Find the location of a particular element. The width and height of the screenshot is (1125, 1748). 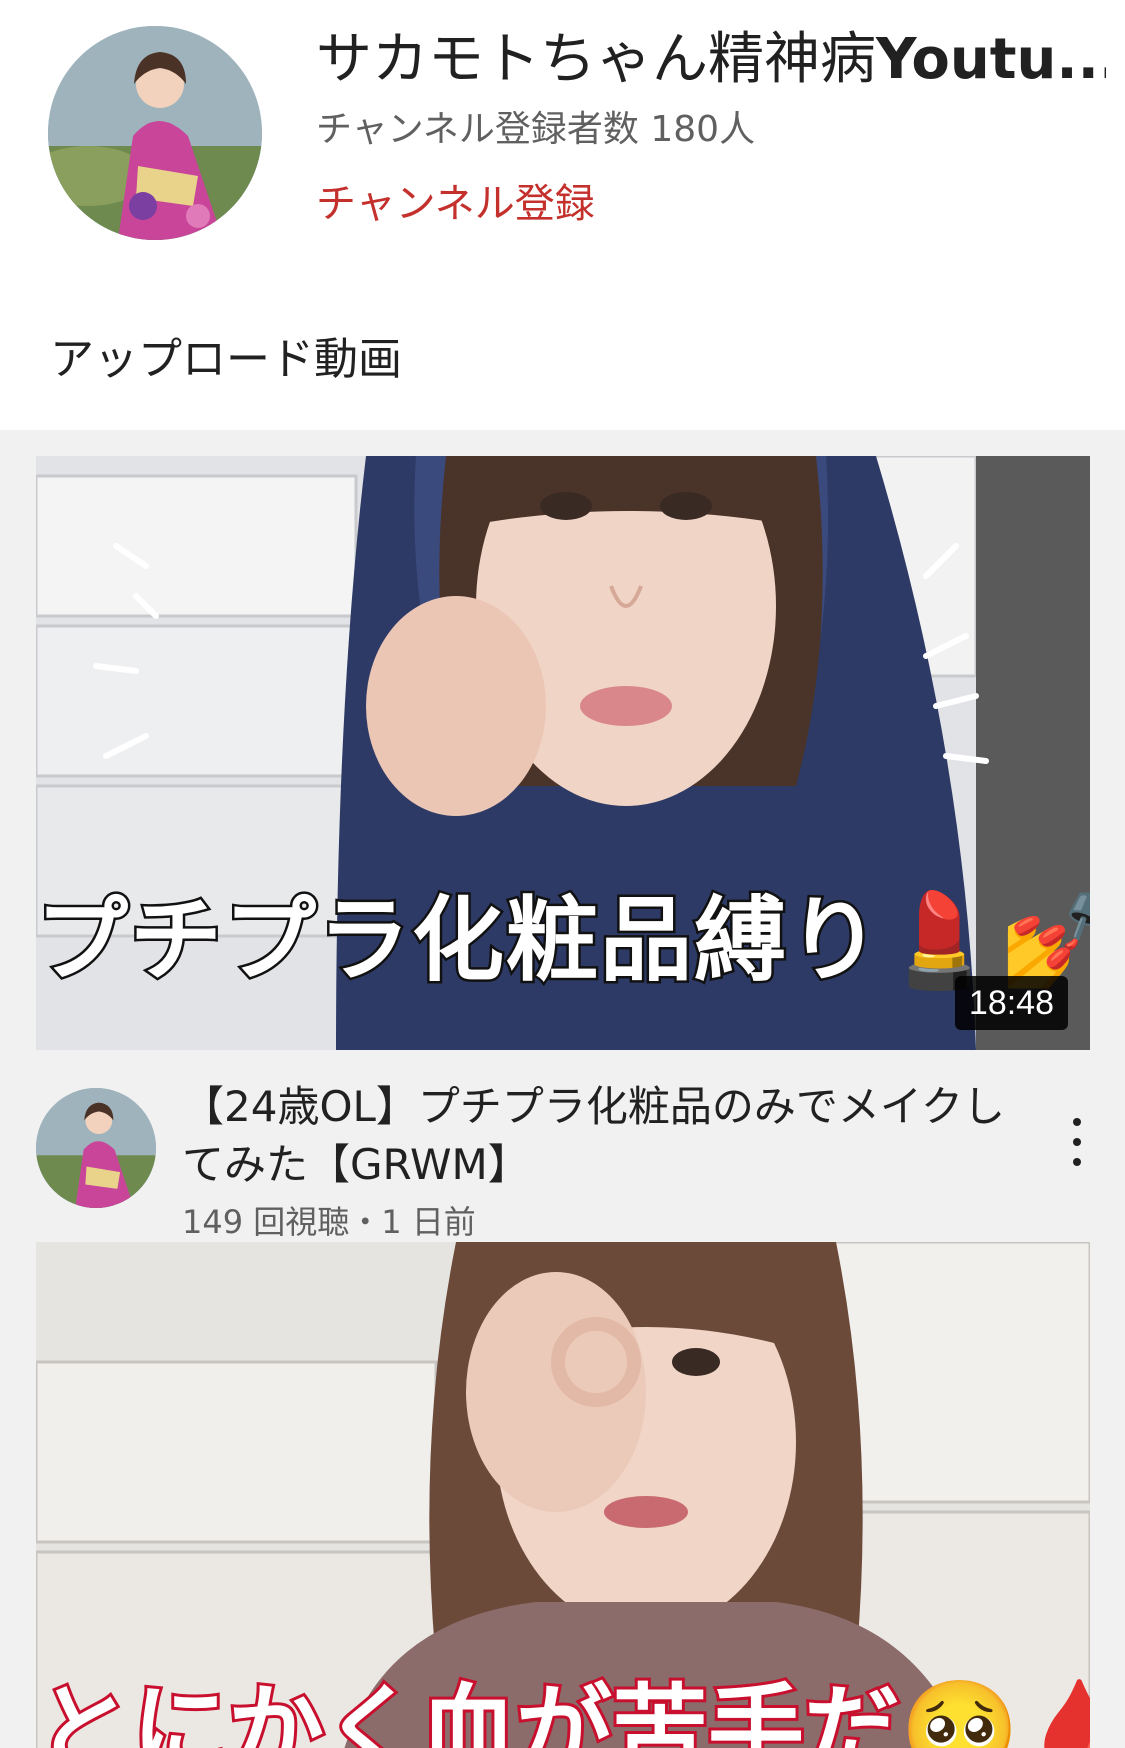

thumbnail-caption: とにかく血が苦手だ🥺🩸 is located at coordinates (563, 1709).